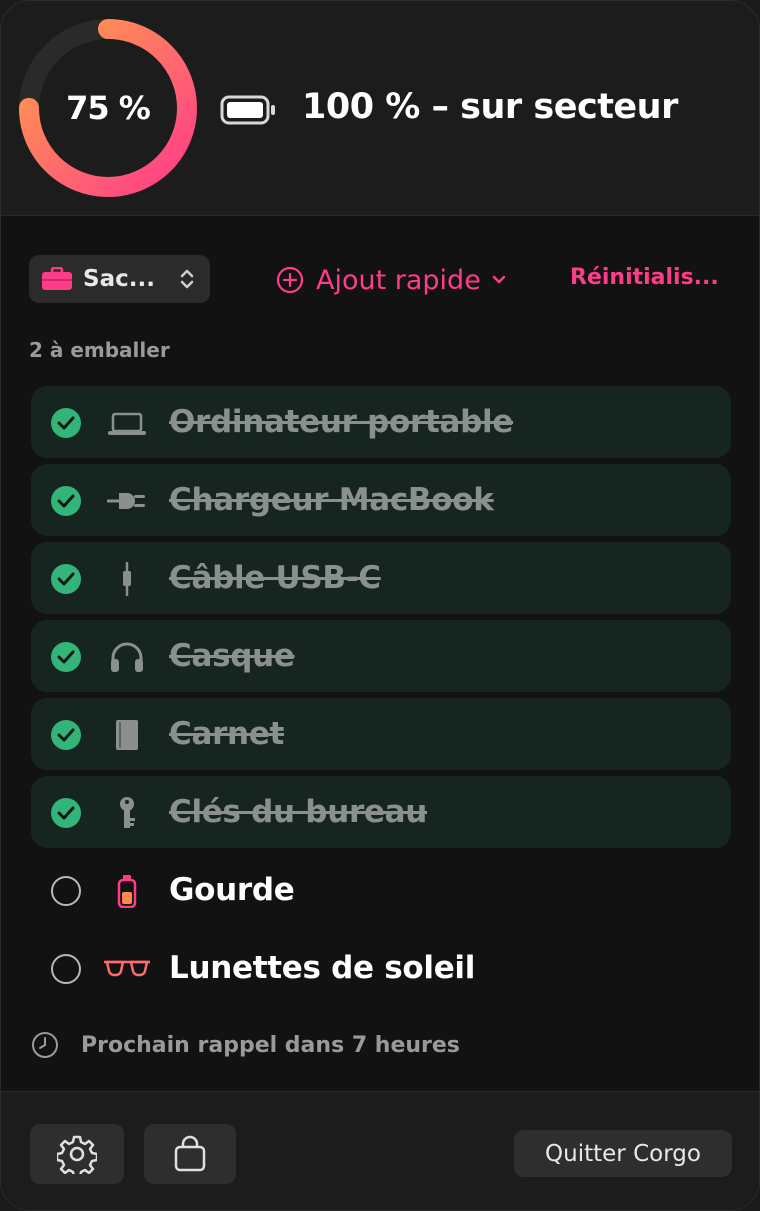 This screenshot has width=760, height=1211. What do you see at coordinates (127, 735) in the screenshot?
I see `book-icon` at bounding box center [127, 735].